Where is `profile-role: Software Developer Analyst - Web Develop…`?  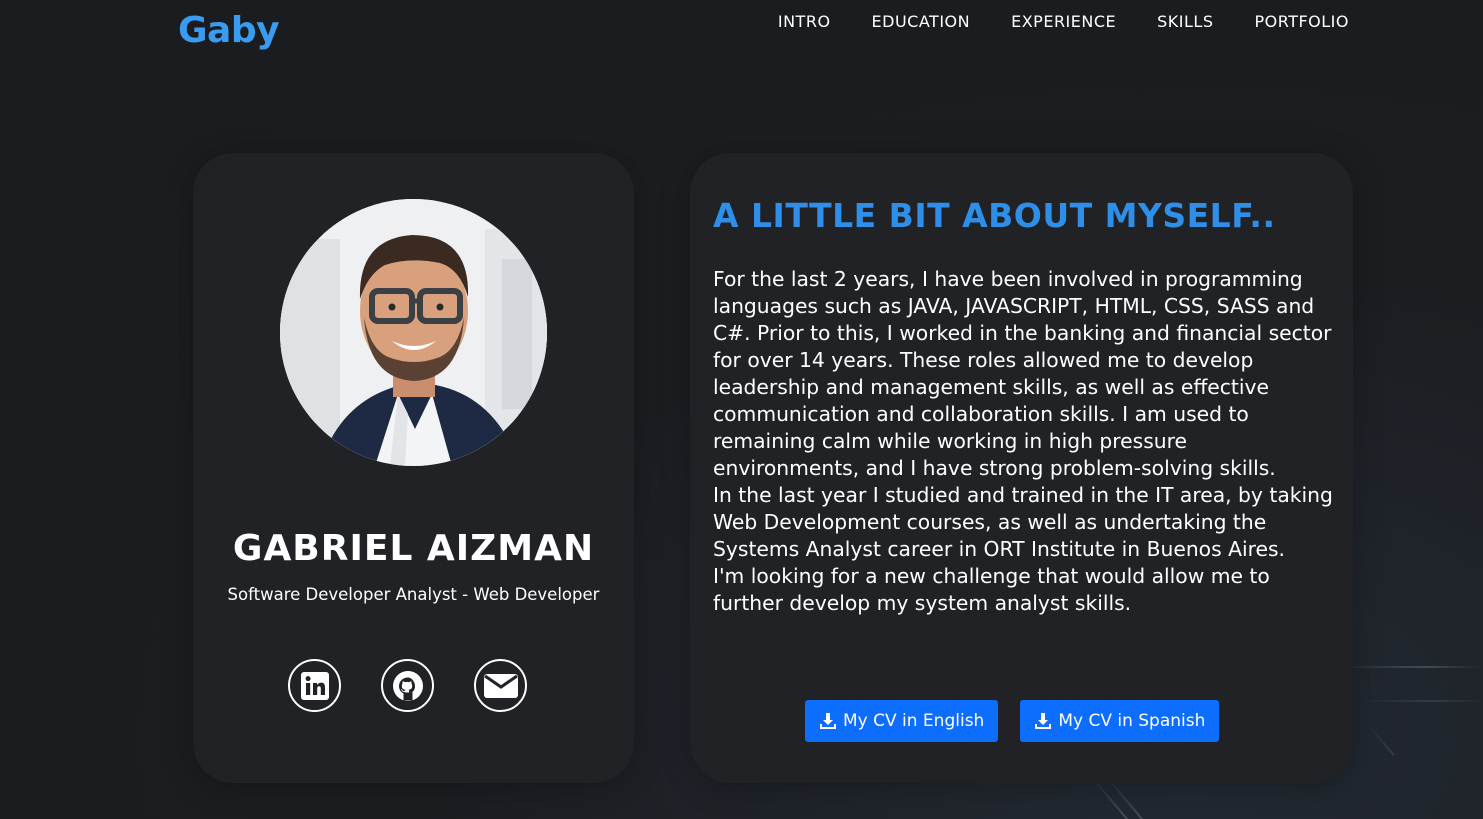 profile-role: Software Developer Analyst - Web Develop… is located at coordinates (413, 594).